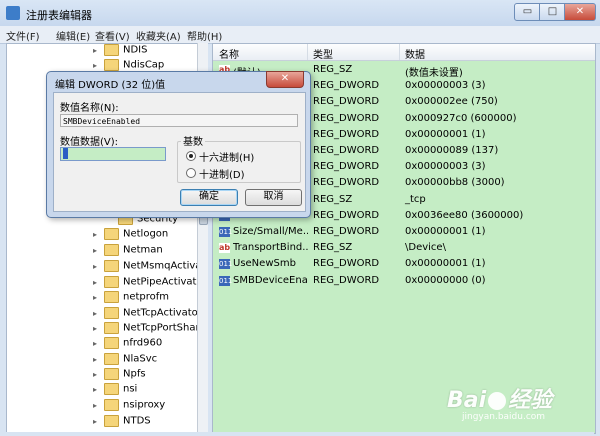 The height and width of the screenshot is (436, 600). I want to click on hex-radio-label: 十六进制(H), so click(226, 156).